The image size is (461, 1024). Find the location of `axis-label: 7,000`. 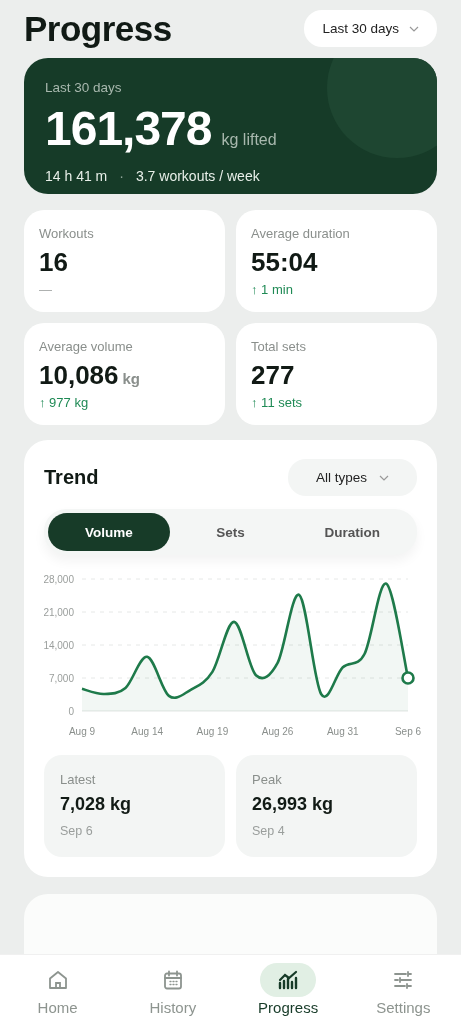

axis-label: 7,000 is located at coordinates (61, 678).